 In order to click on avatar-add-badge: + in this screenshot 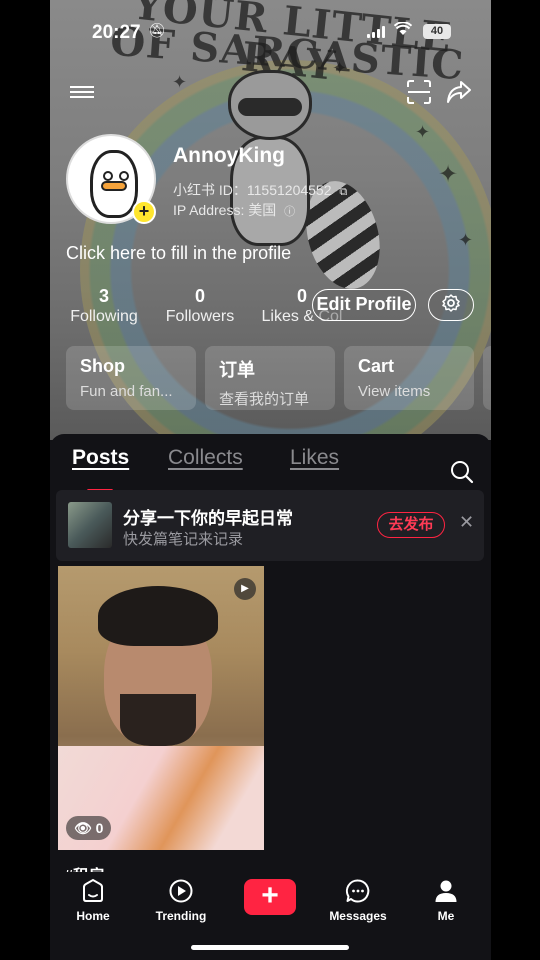, I will do `click(144, 212)`.